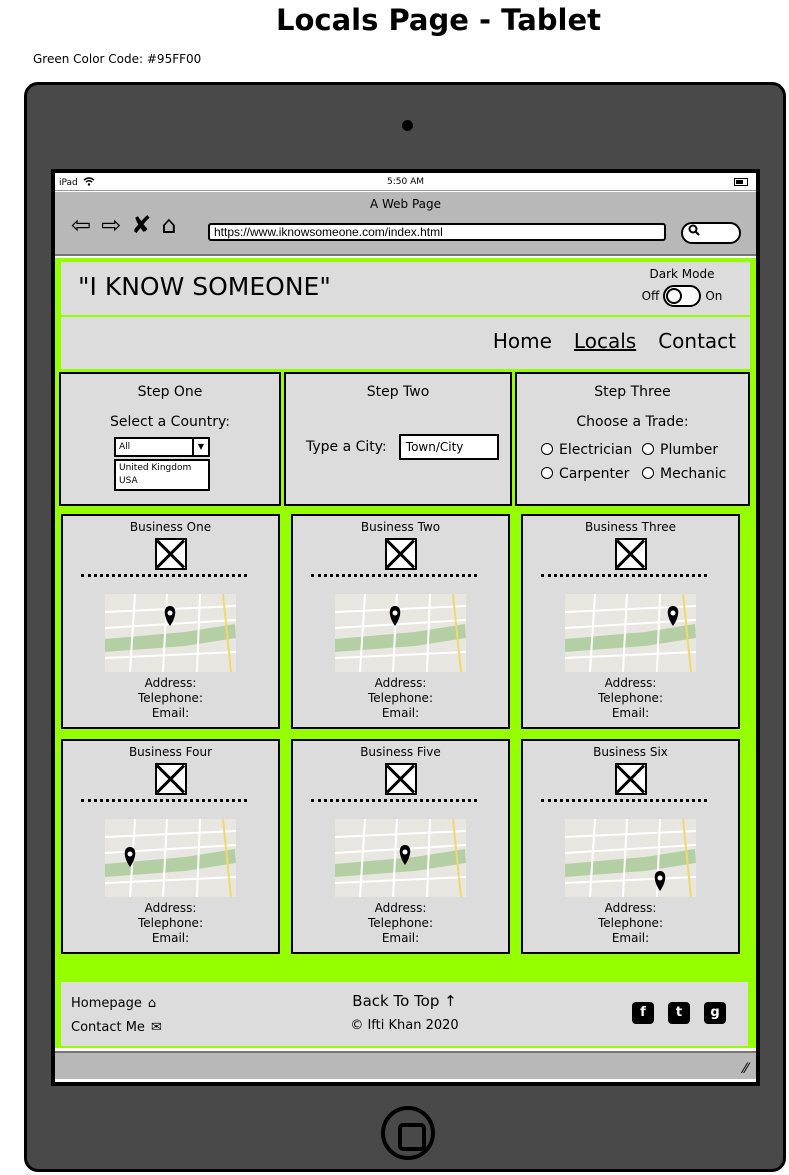  I want to click on home-icon: ⌂, so click(168, 225).